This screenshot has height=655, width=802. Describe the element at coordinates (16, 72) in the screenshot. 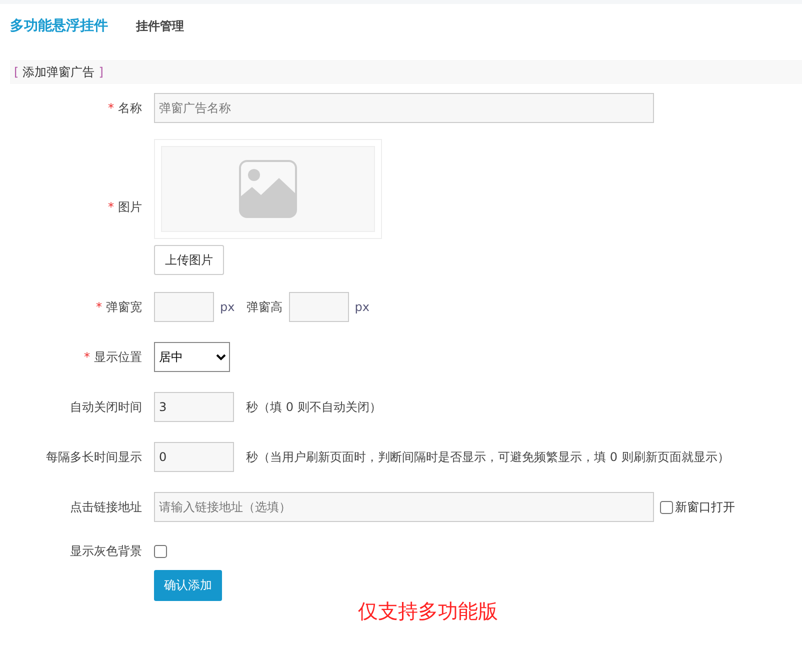

I see `bracket: [` at that location.